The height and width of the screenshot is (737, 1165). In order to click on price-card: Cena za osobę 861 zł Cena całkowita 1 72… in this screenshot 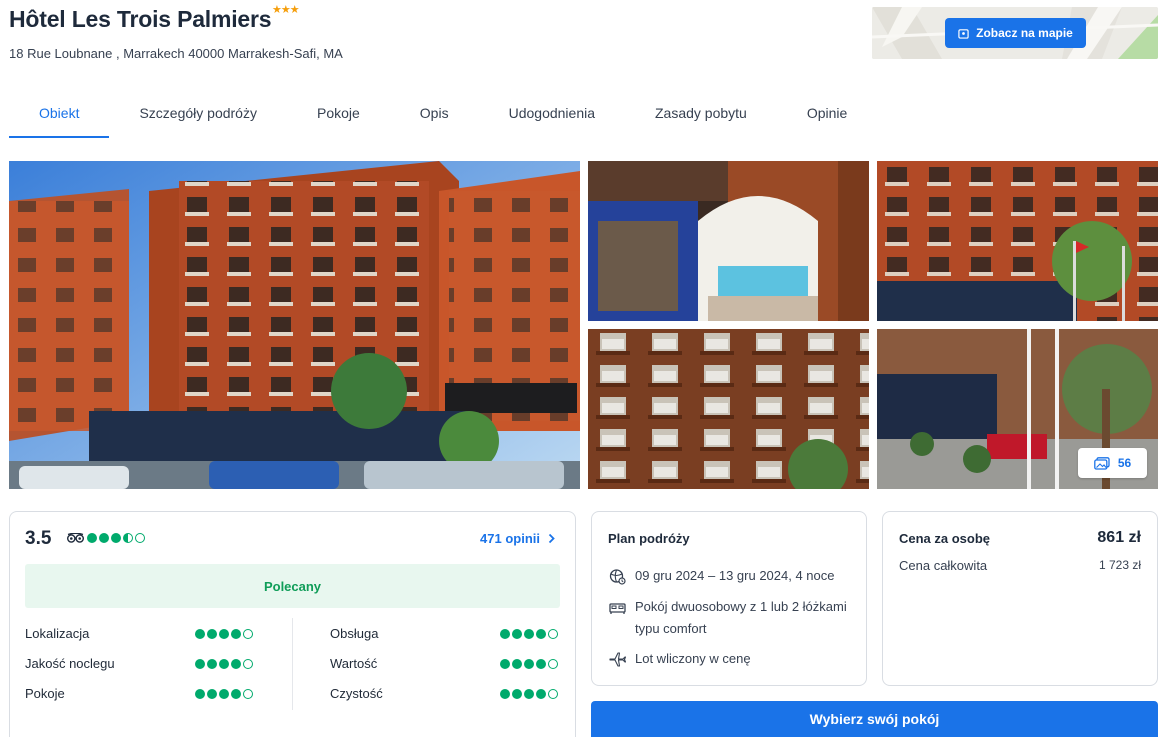, I will do `click(1020, 598)`.